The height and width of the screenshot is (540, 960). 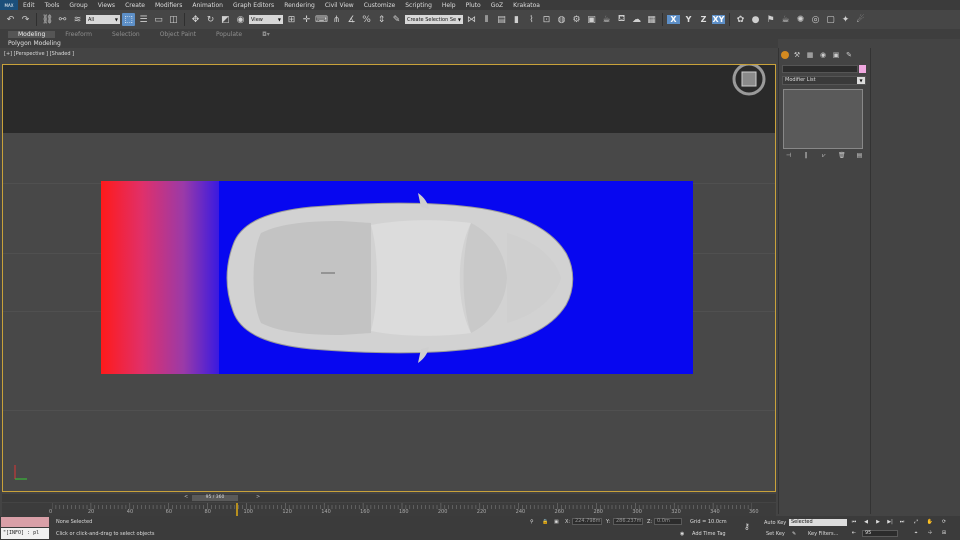 I want to click on tab-populate: Populate, so click(x=229, y=34).